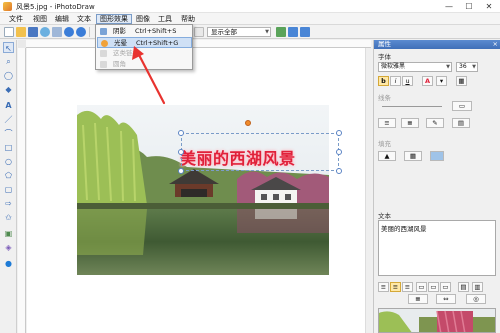  Describe the element at coordinates (8, 89) in the screenshot. I see `fill-icon: ◆` at that location.